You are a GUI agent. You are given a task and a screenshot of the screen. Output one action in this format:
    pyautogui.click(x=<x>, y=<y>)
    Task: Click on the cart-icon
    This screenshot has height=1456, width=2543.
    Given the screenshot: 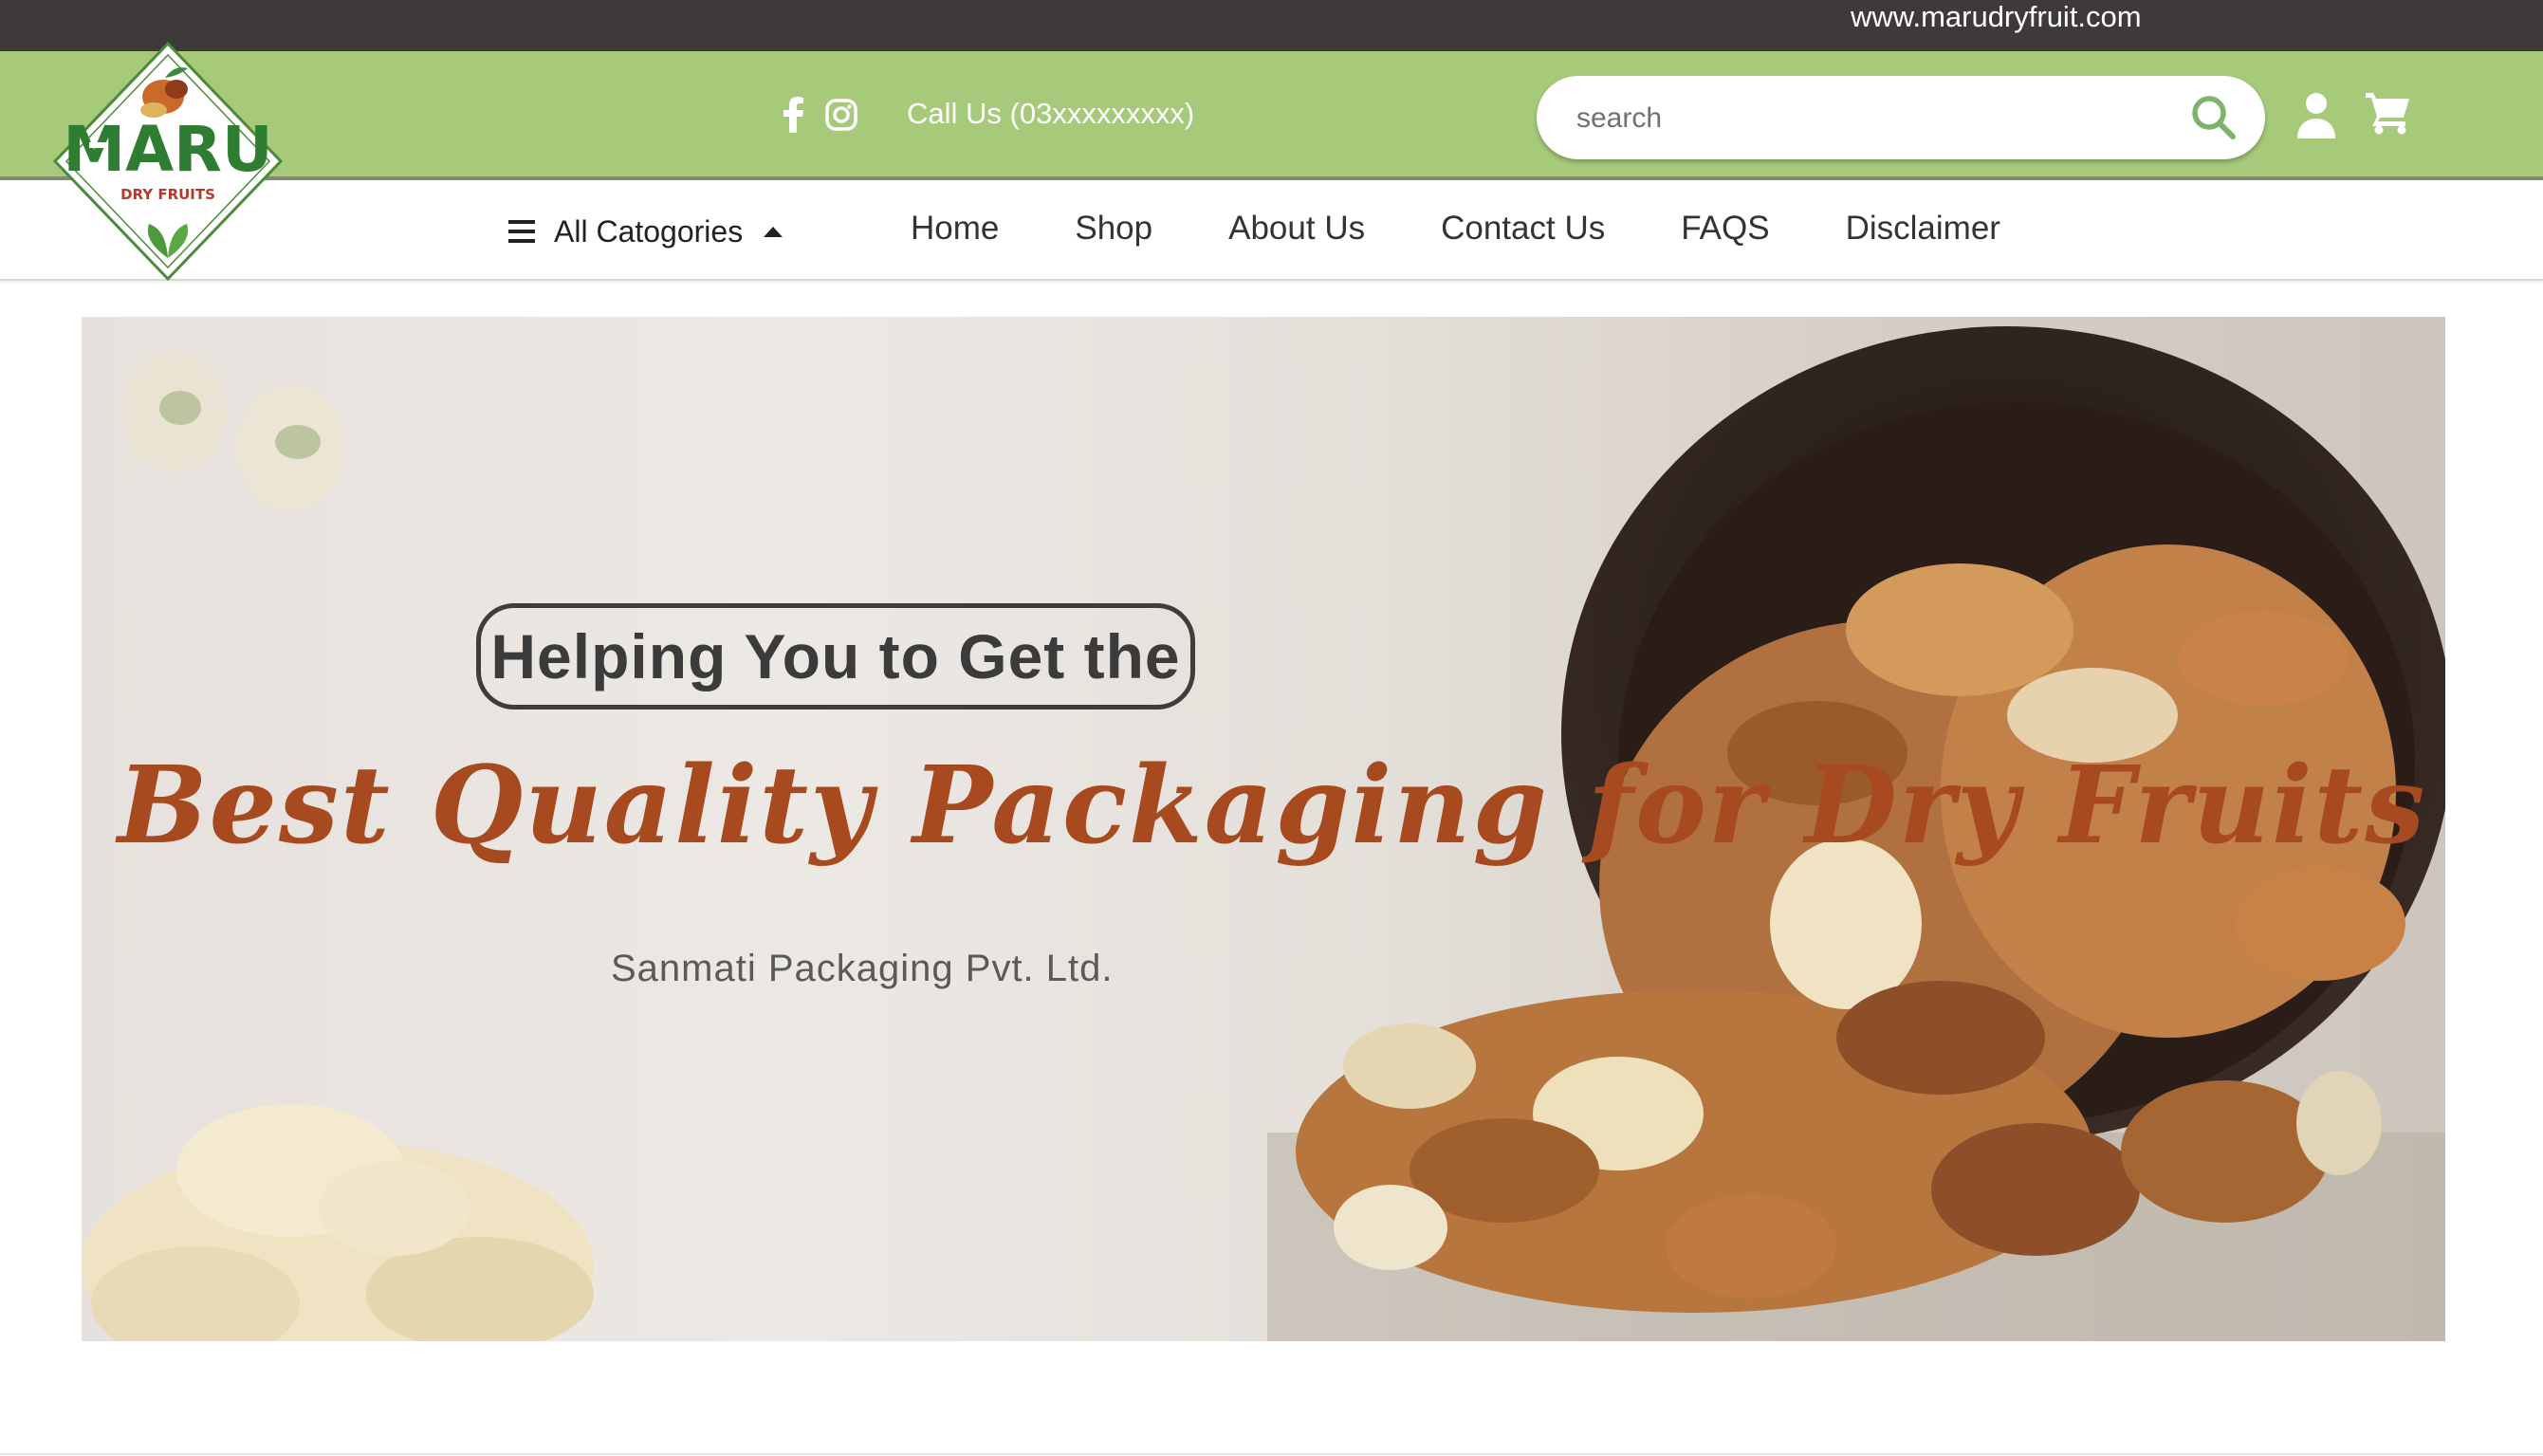 What is the action you would take?
    pyautogui.click(x=2388, y=112)
    